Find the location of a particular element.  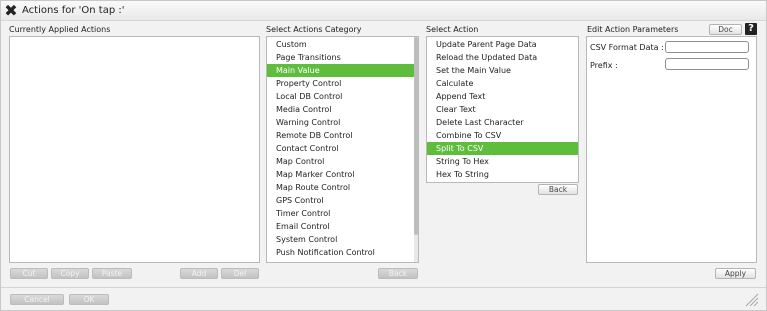

close-icon: ✖ is located at coordinates (11, 11).